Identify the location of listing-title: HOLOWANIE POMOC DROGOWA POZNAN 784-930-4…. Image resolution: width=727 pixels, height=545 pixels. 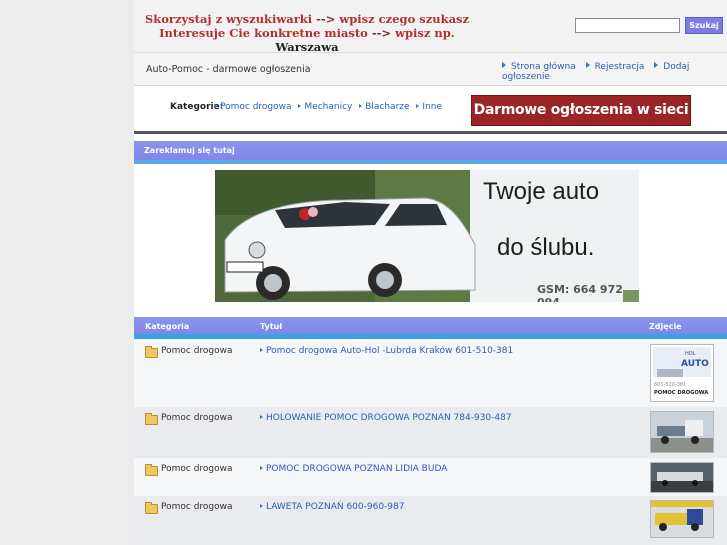
(389, 418).